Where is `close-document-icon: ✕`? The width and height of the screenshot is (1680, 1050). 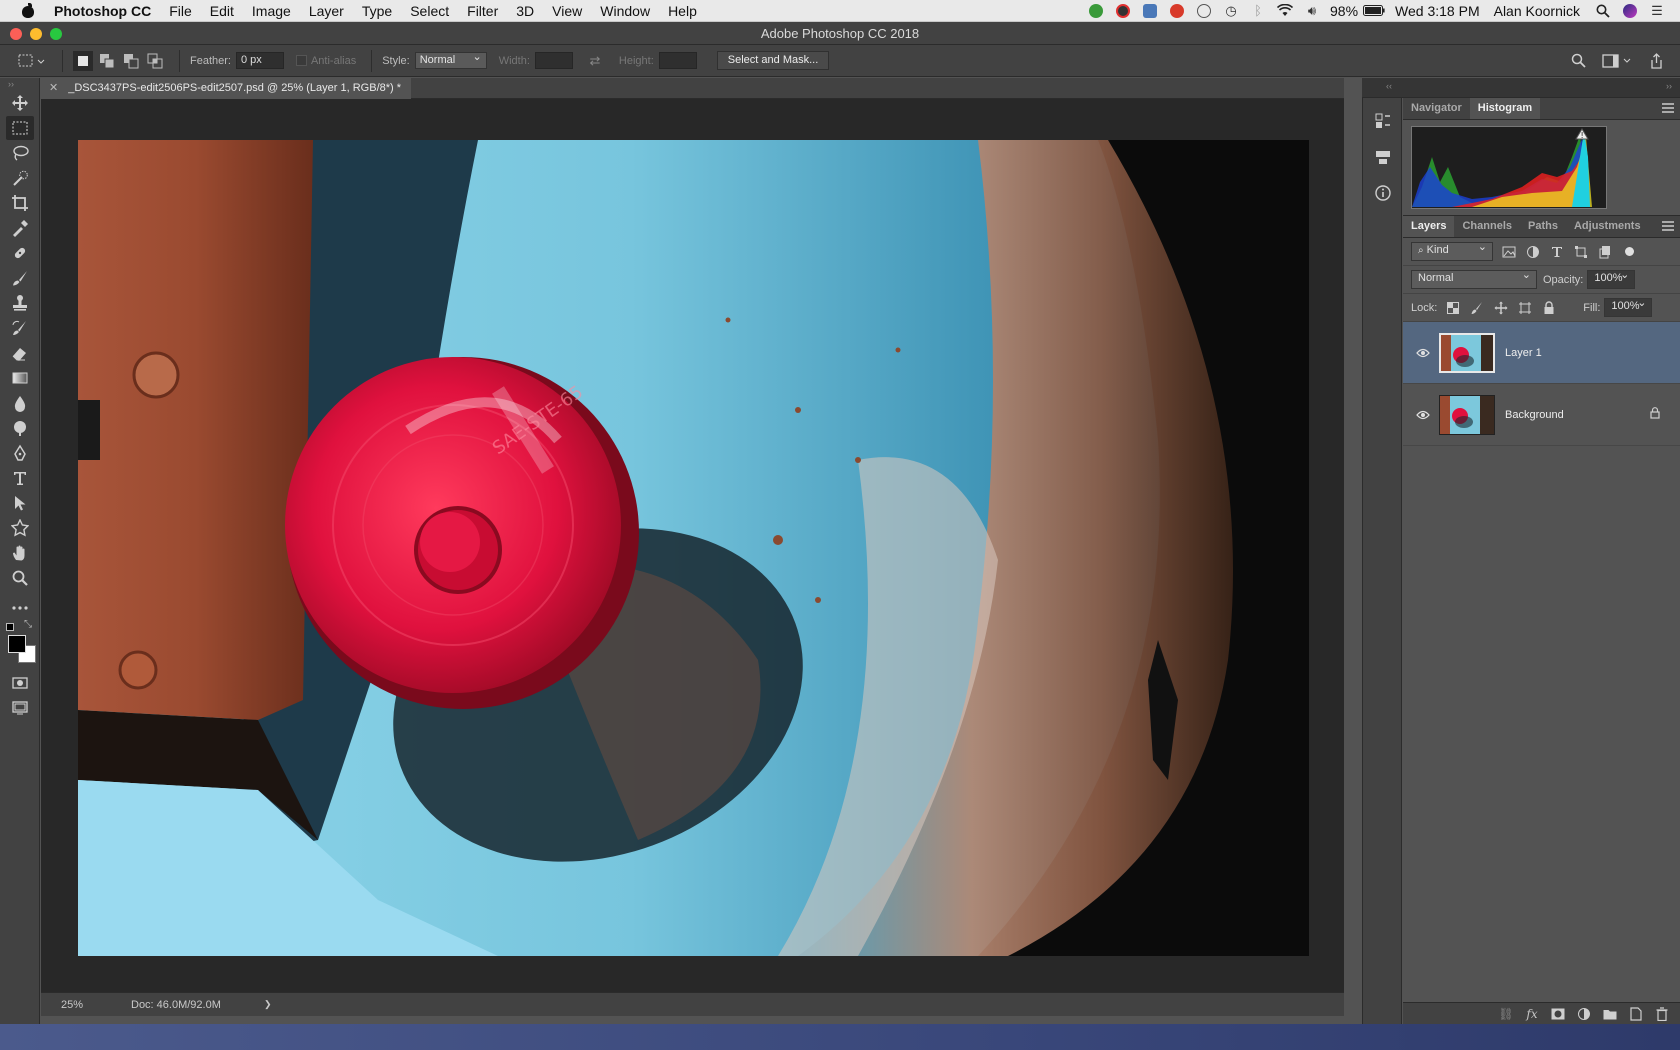
close-document-icon: ✕ is located at coordinates (53, 88).